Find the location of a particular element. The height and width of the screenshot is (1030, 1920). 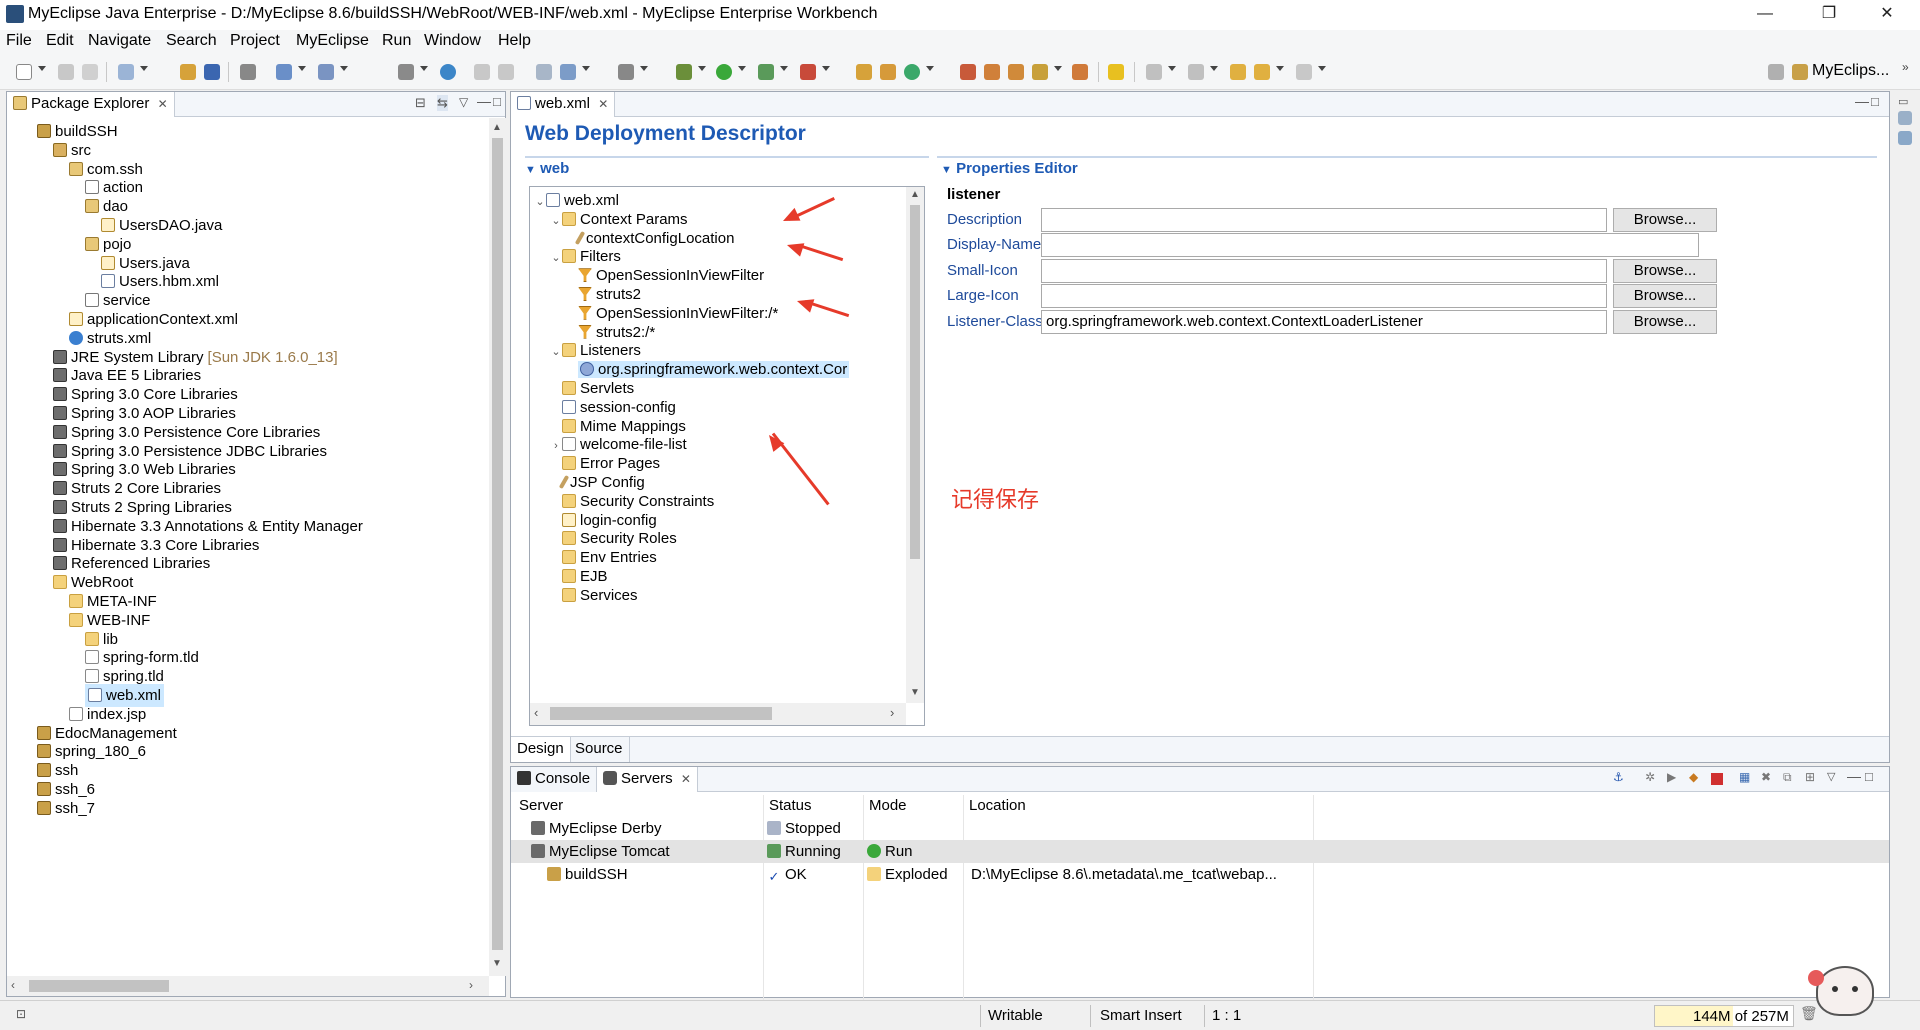

external-tools-icon is located at coordinates (406, 72).